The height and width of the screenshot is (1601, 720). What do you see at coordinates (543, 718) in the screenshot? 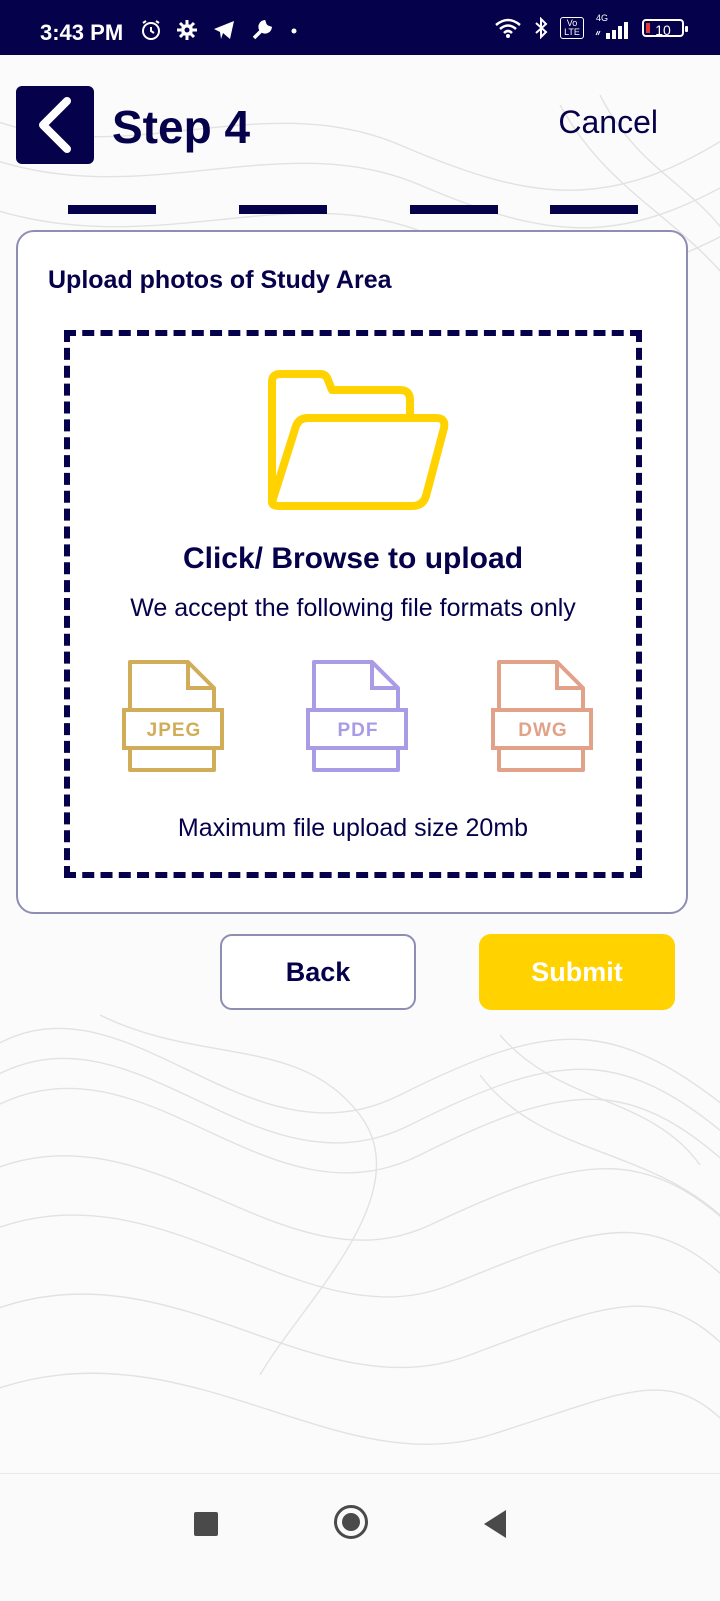
I see `dwg-format-icon: DWG` at bounding box center [543, 718].